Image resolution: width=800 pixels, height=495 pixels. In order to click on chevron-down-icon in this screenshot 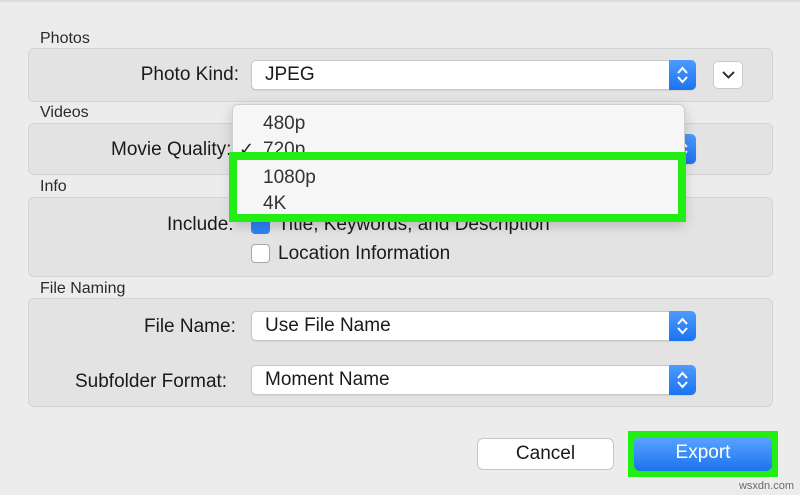, I will do `click(728, 75)`.